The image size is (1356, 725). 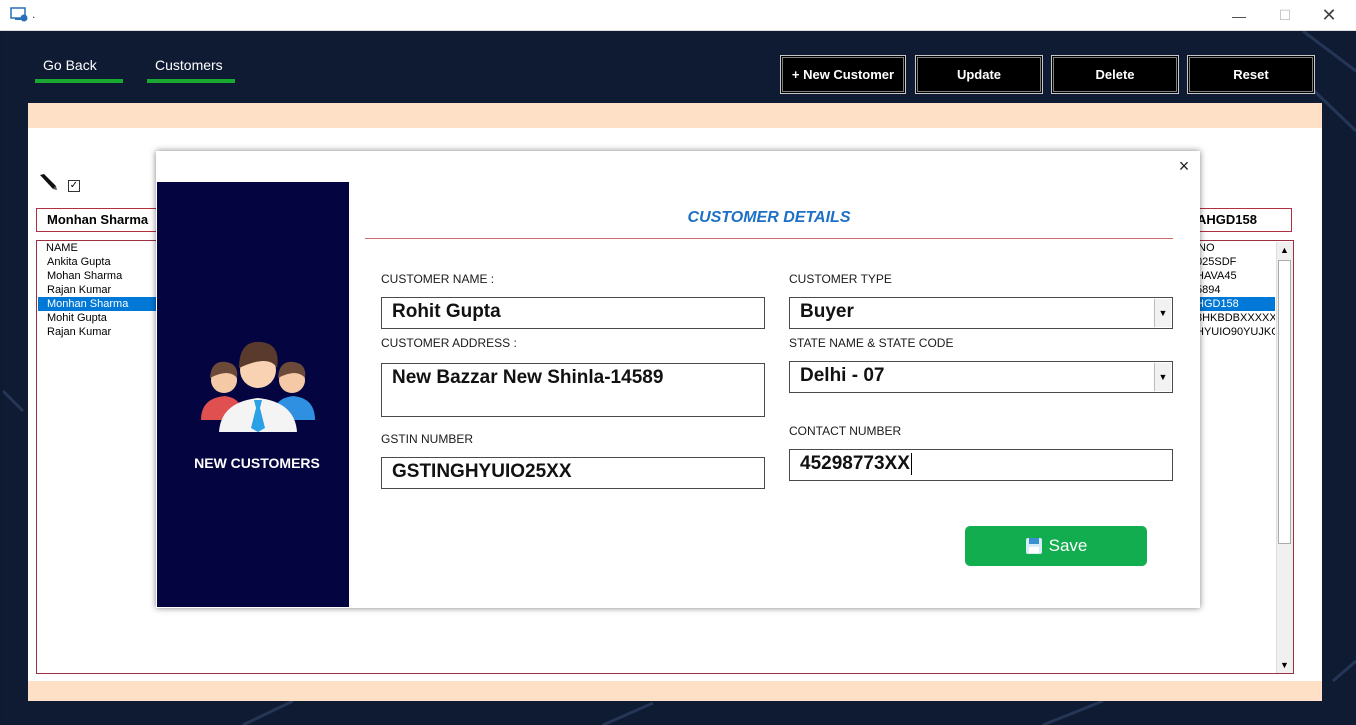 What do you see at coordinates (74, 186) in the screenshot?
I see `select-checkbox: ✓` at bounding box center [74, 186].